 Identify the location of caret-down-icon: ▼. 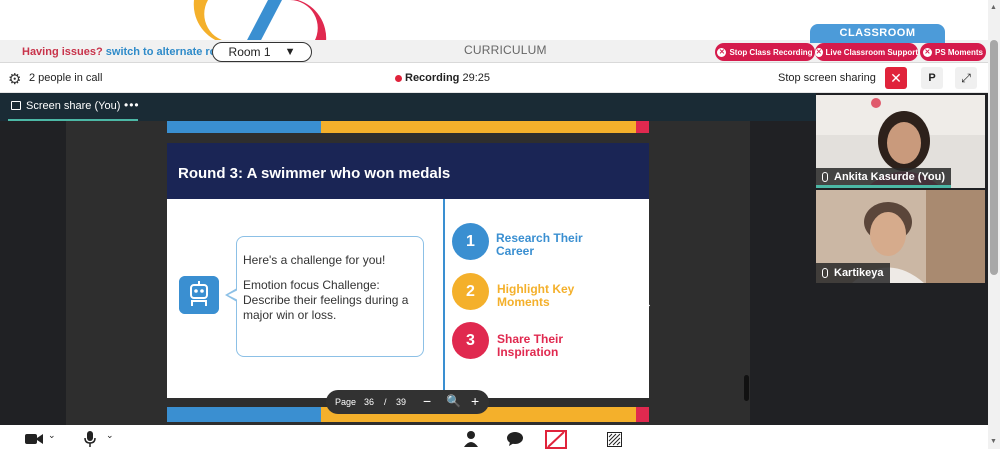
(290, 52).